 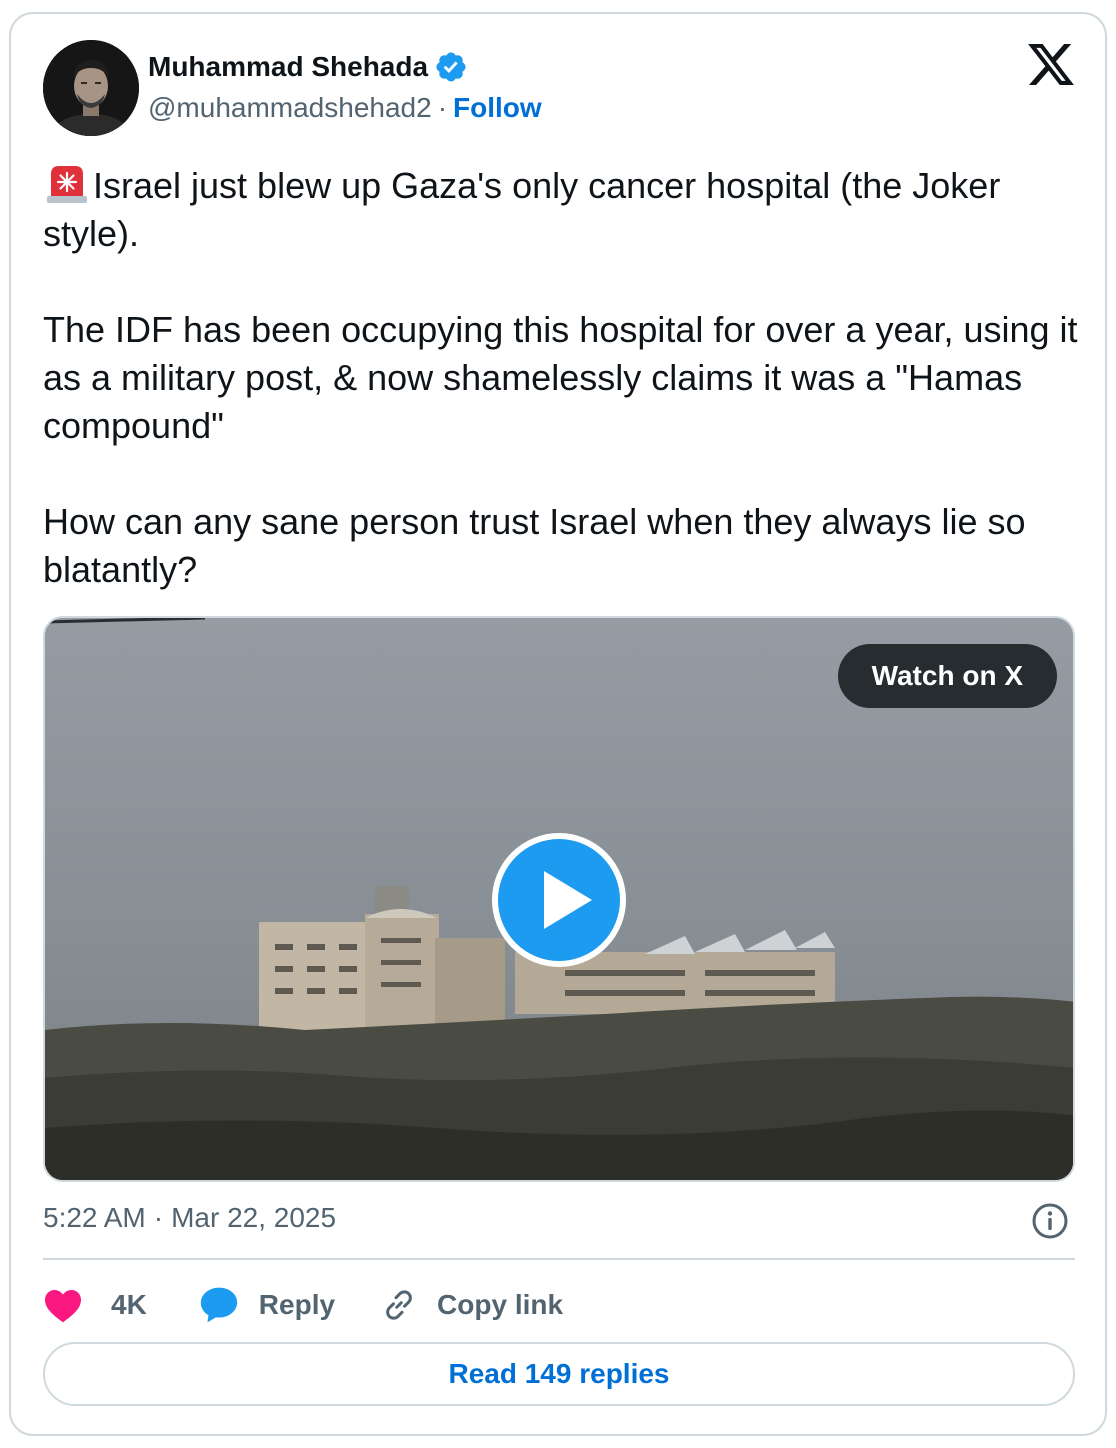 I want to click on handle-row: @muhammadshehad2 · Follow, so click(x=345, y=108).